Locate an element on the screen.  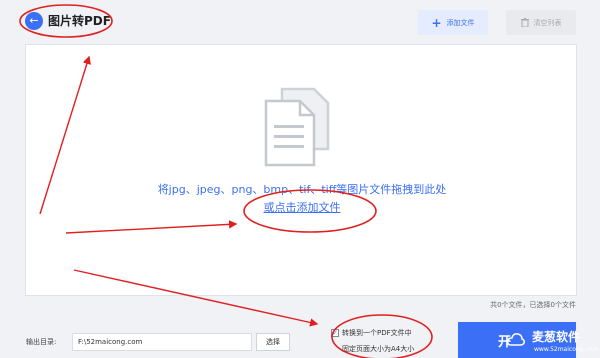
trash-icon is located at coordinates (524, 22).